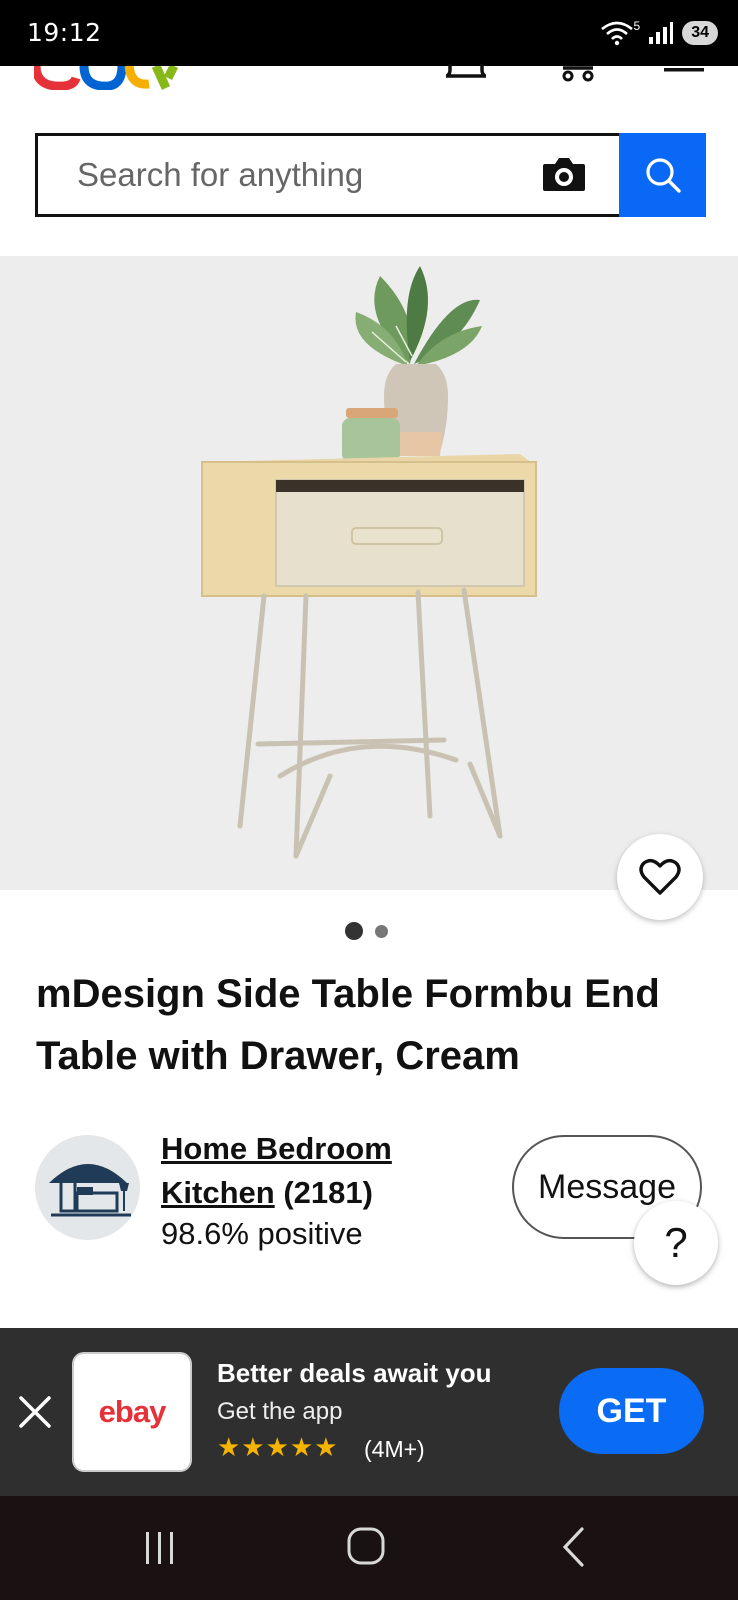 This screenshot has width=738, height=1600. I want to click on rating-count: (4M+), so click(394, 1449).